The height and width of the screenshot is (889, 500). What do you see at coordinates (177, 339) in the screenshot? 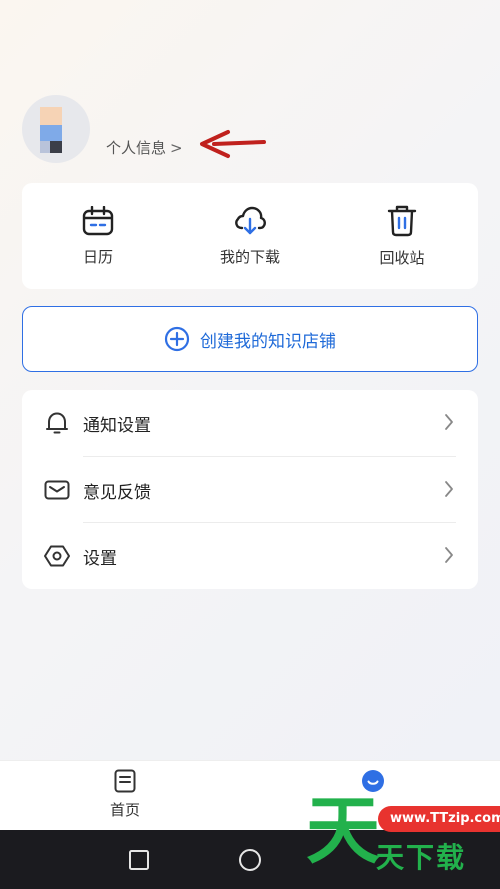
I see `plus-circle-icon` at bounding box center [177, 339].